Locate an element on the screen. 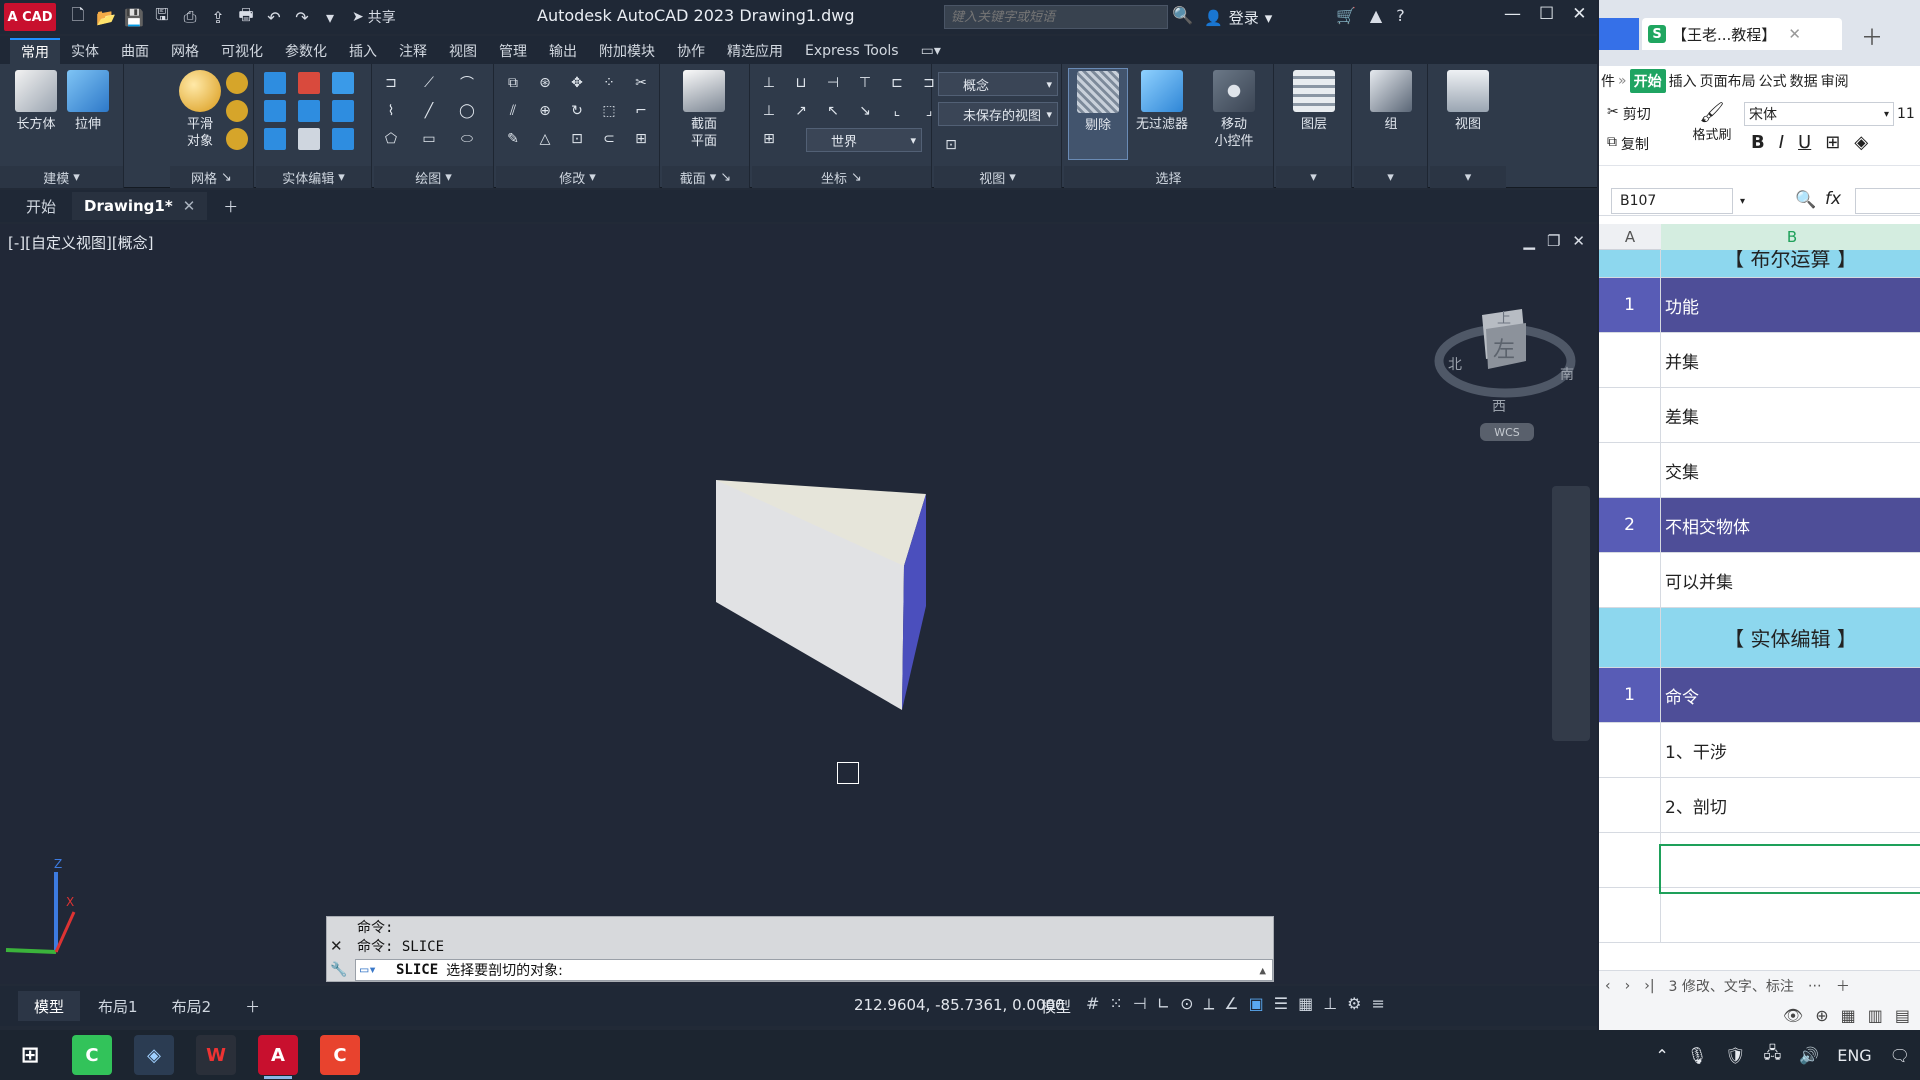  wps-menu-more: » is located at coordinates (1622, 81).